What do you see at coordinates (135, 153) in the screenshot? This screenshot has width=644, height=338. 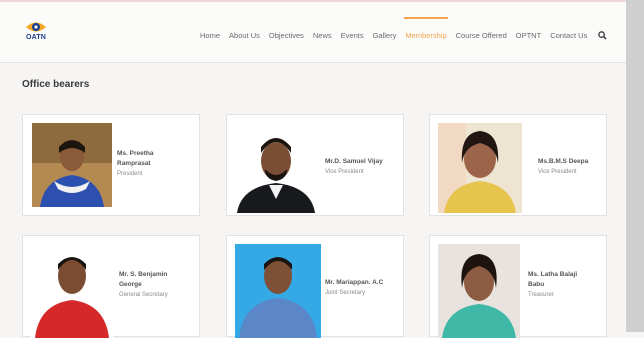 I see `member-name: Ms. Preetha` at bounding box center [135, 153].